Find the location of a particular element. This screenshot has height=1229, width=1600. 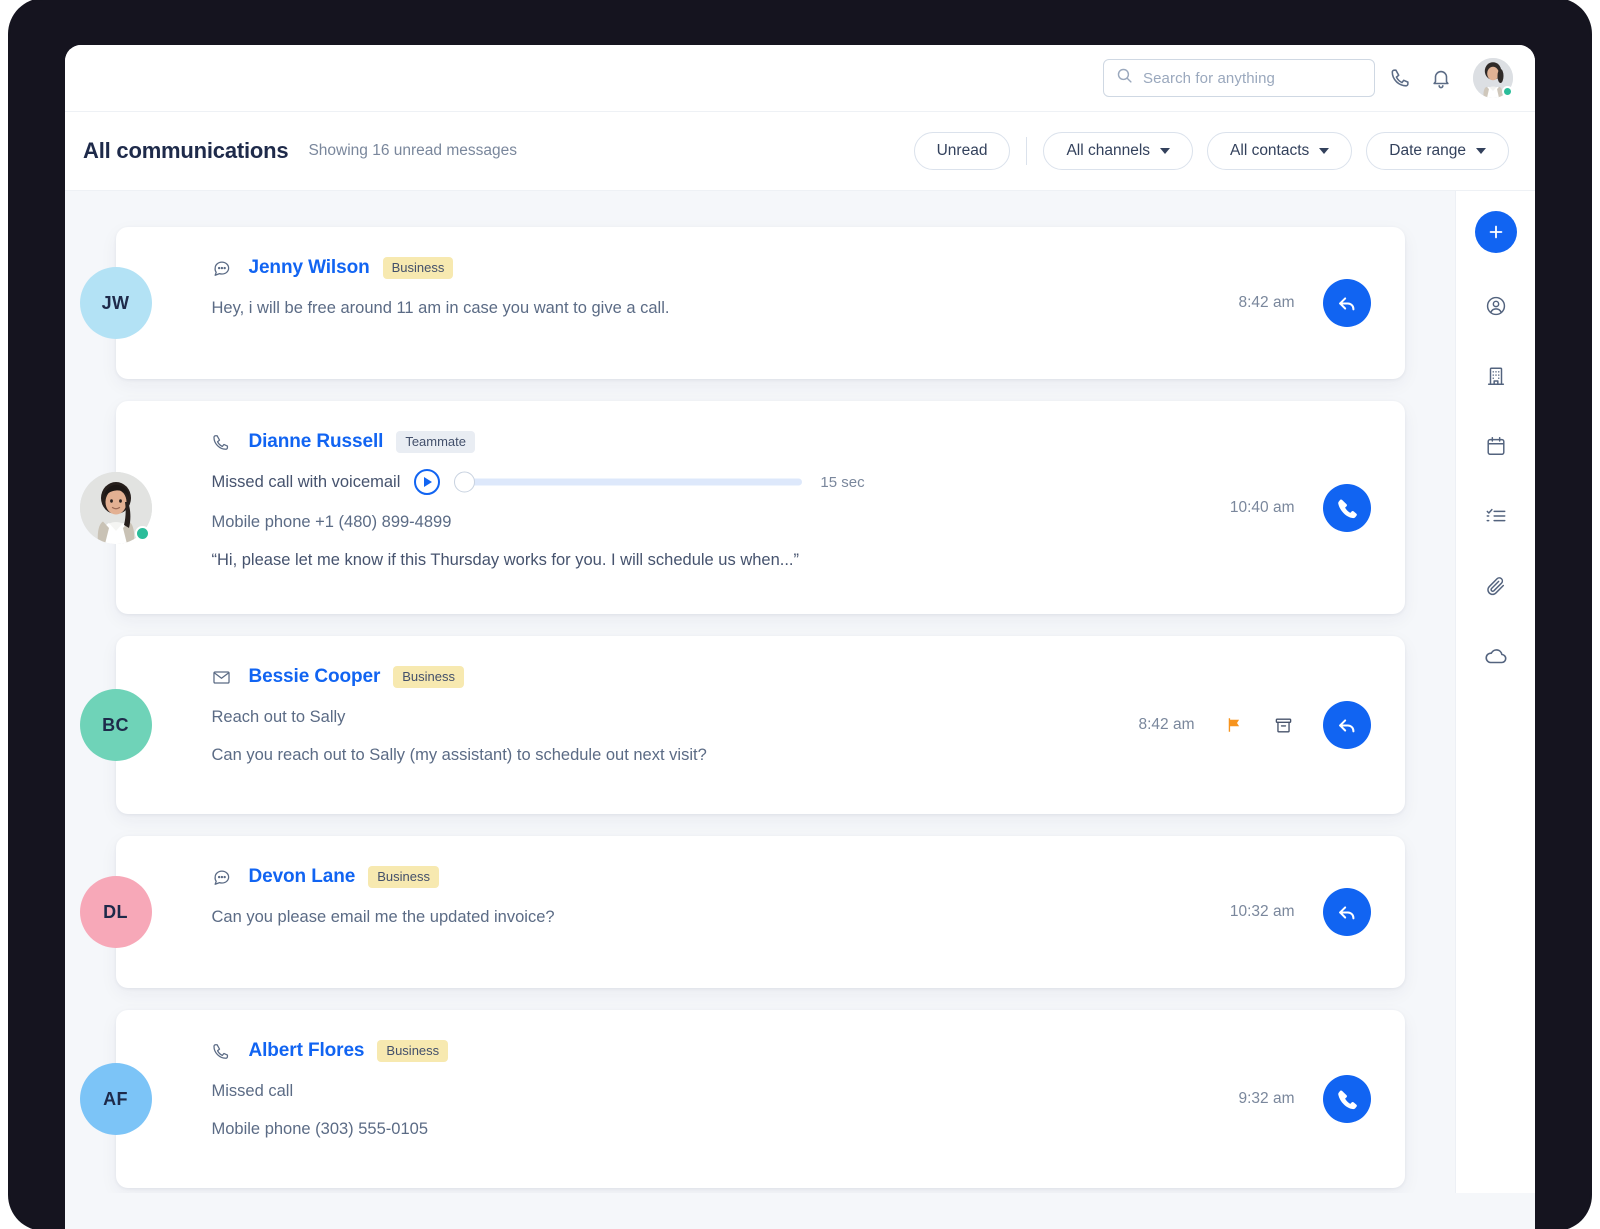

filter-all-contacts: All contacts is located at coordinates (1280, 151).